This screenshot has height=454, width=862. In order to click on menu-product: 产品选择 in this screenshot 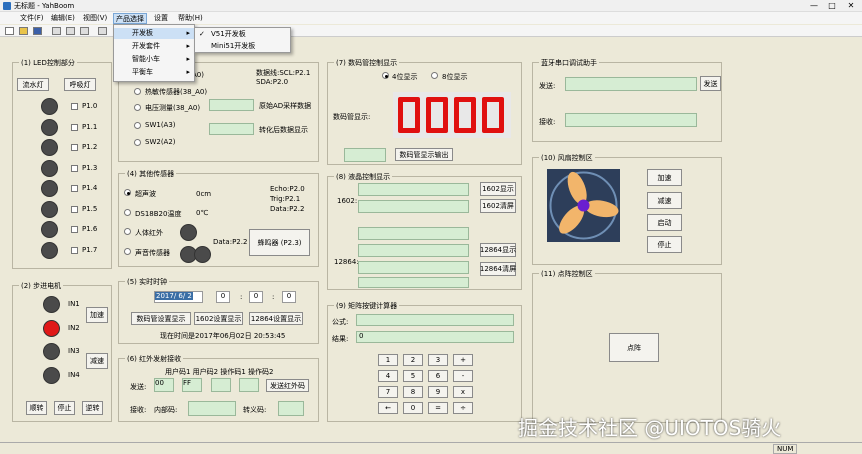, I will do `click(130, 18)`.